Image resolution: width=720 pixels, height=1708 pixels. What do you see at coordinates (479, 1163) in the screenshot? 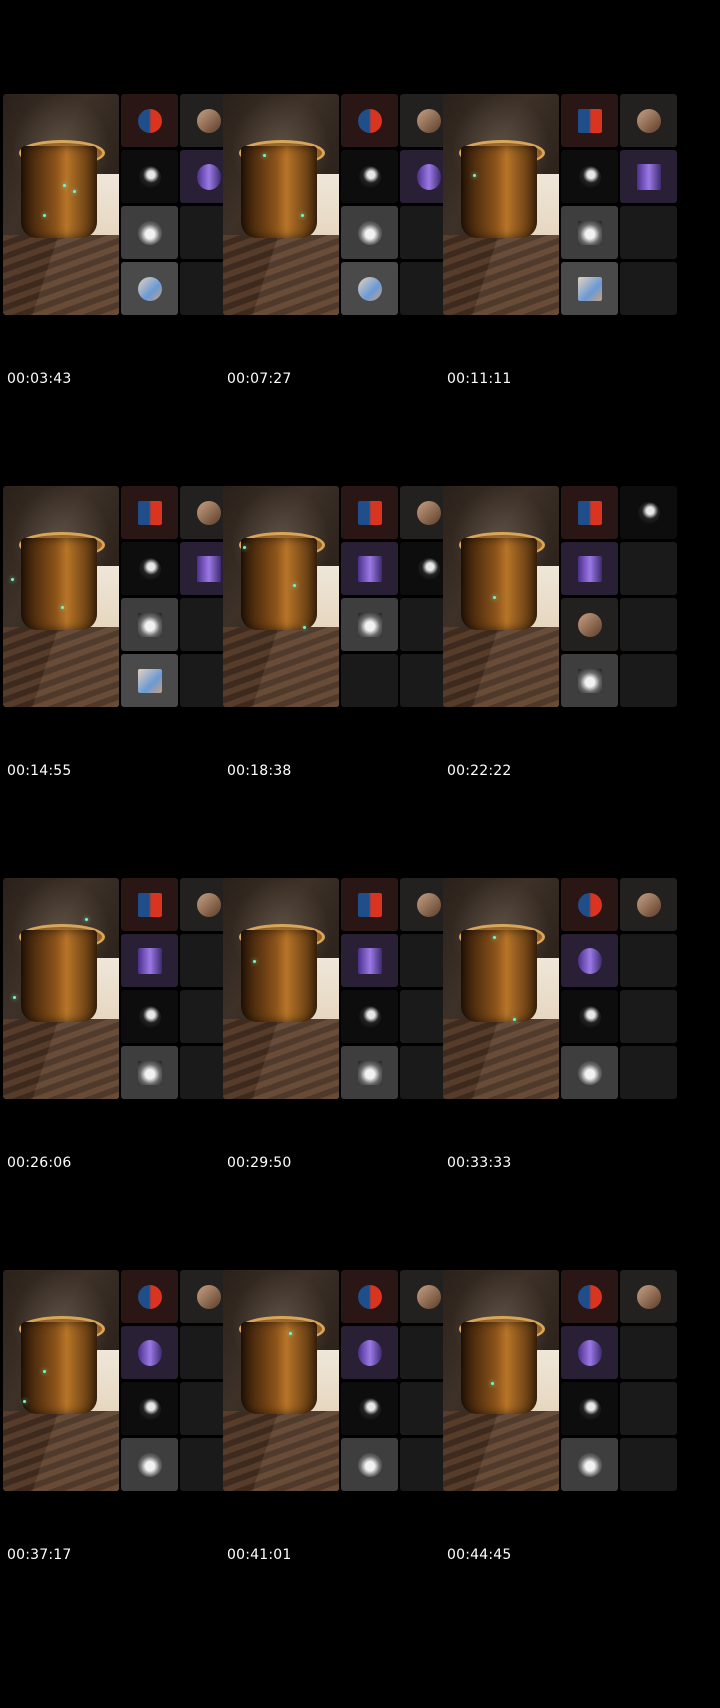
I see `timecode-label: 00:33:33` at bounding box center [479, 1163].